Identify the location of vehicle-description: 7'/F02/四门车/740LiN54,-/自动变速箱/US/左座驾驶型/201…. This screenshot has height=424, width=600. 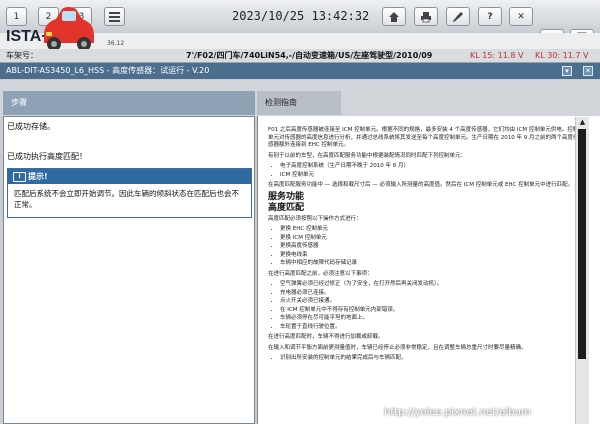
(309, 55).